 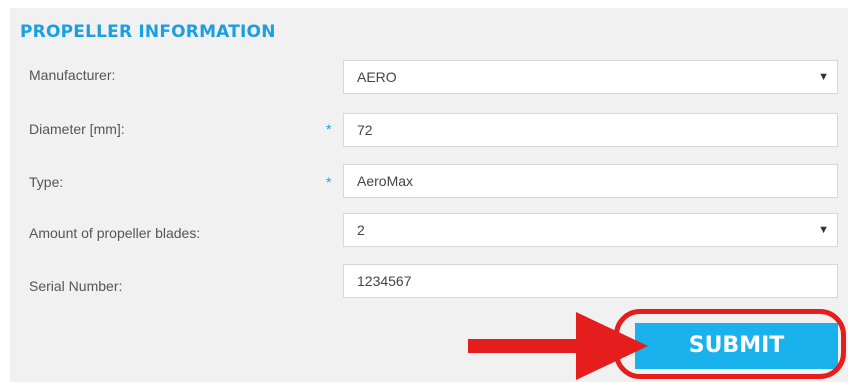 I want to click on blades-label: Amount of propeller blades:, so click(x=115, y=233).